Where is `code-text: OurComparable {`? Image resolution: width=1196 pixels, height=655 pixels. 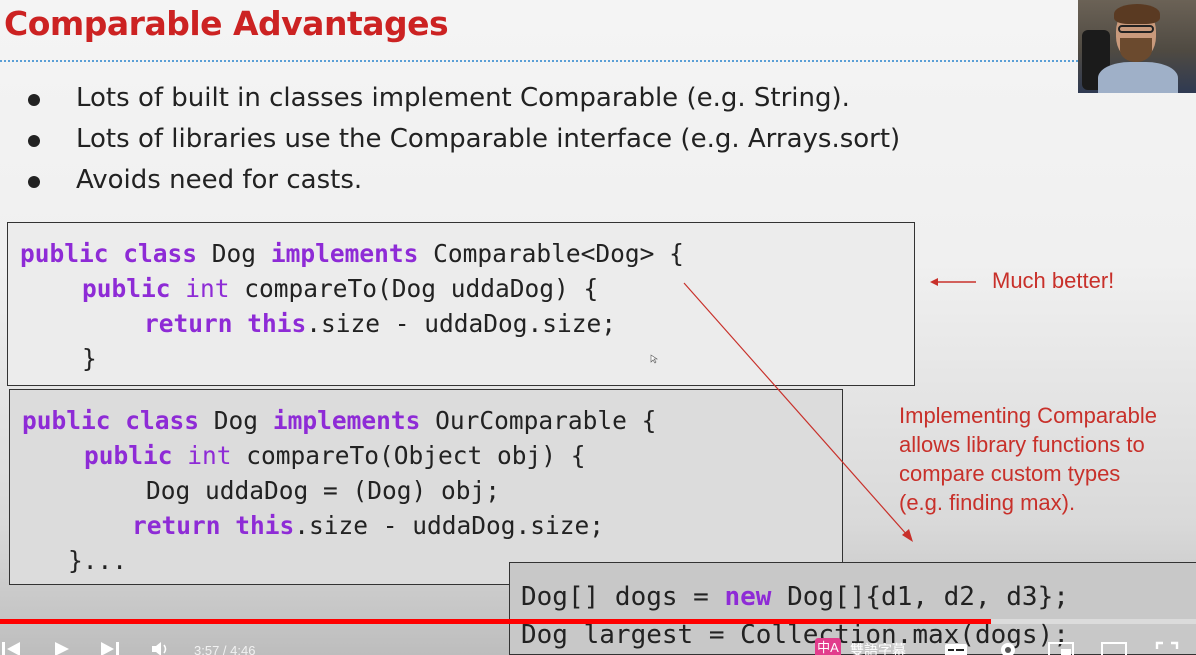 code-text: OurComparable { is located at coordinates (538, 420).